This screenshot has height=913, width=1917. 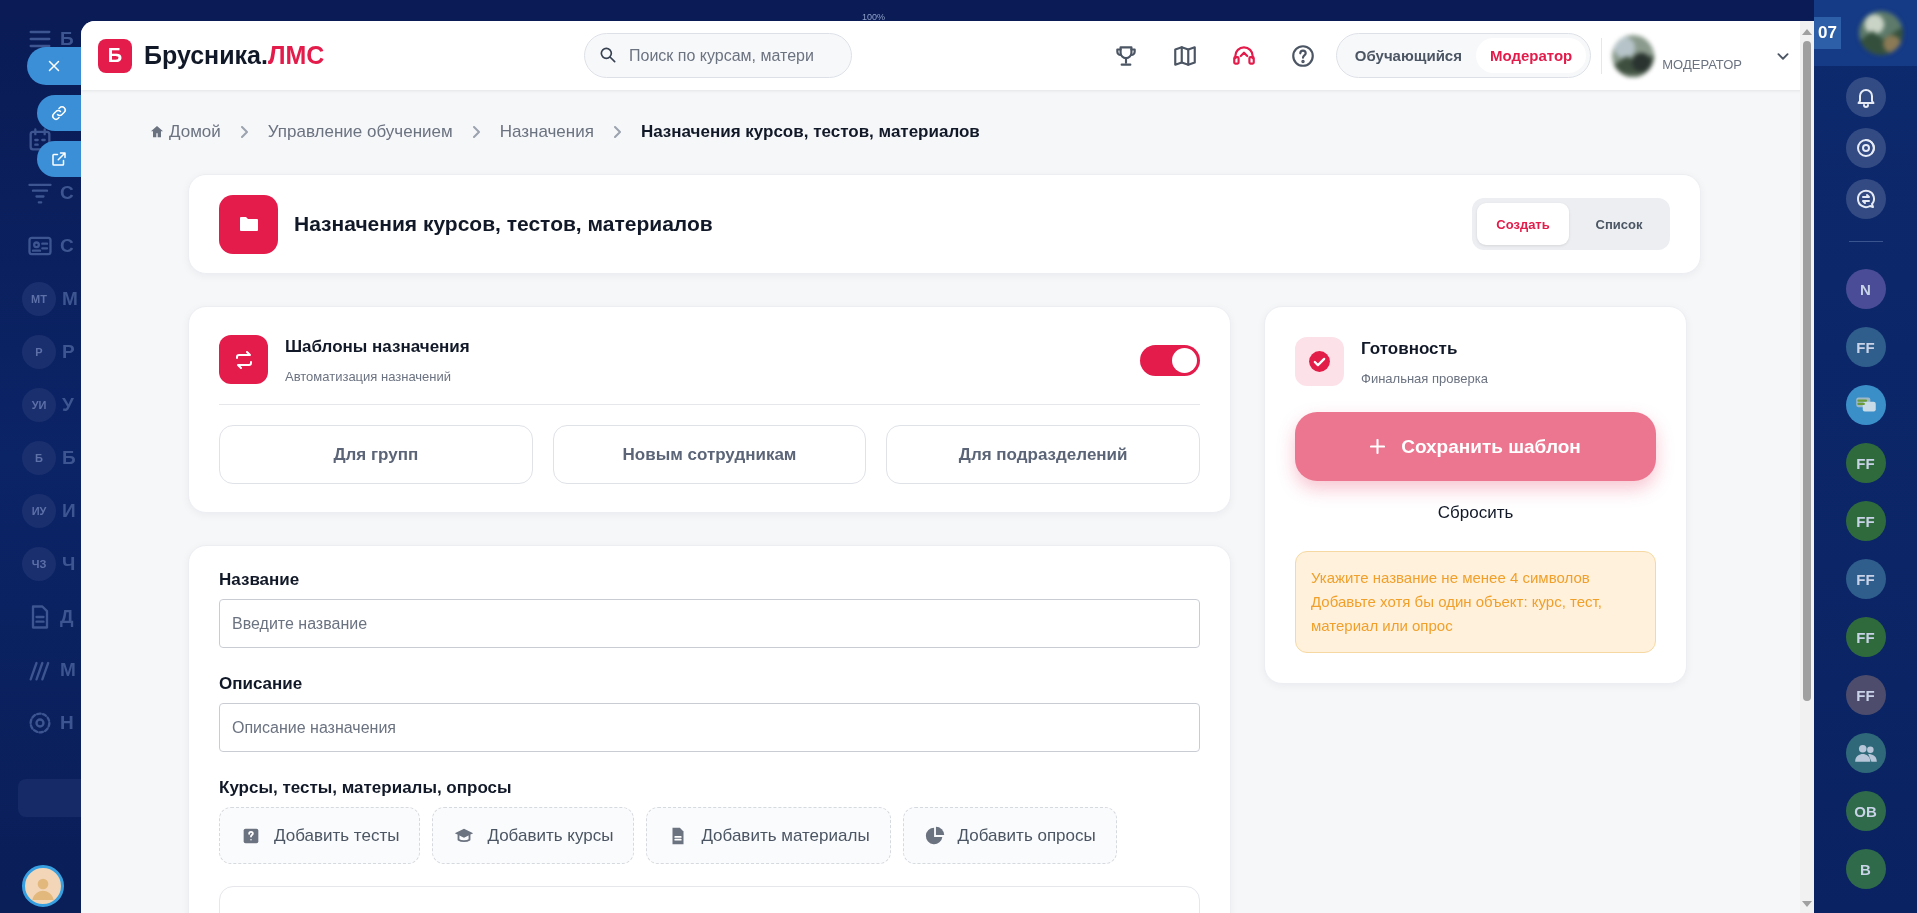 What do you see at coordinates (1451, 578) in the screenshot?
I see `warning-text: Укажите название не менее 4 символов` at bounding box center [1451, 578].